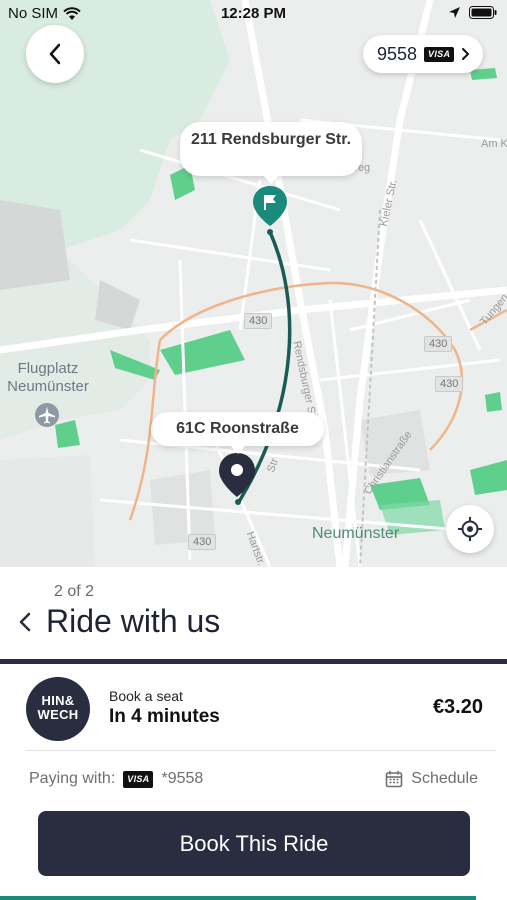 This screenshot has height=900, width=507. I want to click on town-label: Neumünster, so click(356, 533).